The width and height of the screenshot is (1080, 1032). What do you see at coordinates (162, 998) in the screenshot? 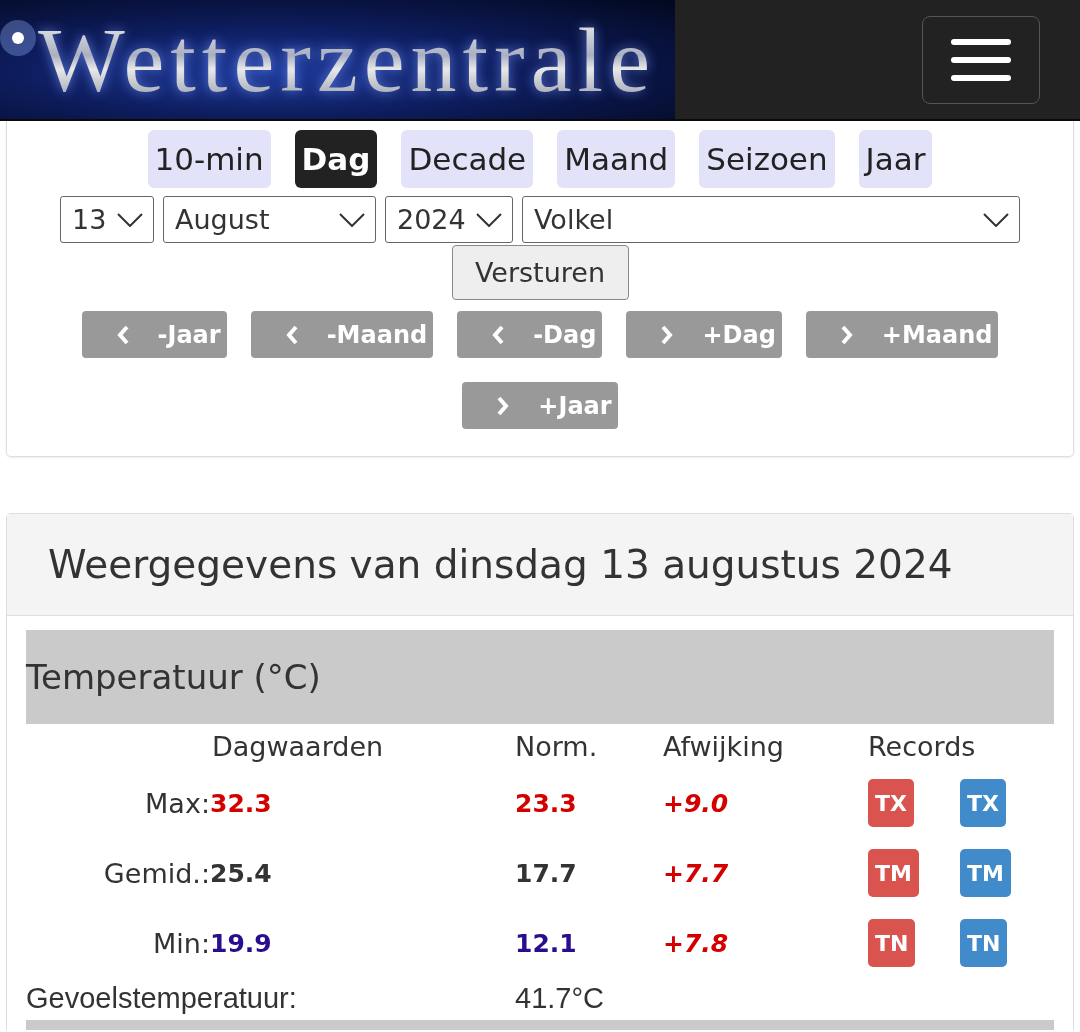
I see `feels-like-label: Gevoelstemperatuur:` at bounding box center [162, 998].